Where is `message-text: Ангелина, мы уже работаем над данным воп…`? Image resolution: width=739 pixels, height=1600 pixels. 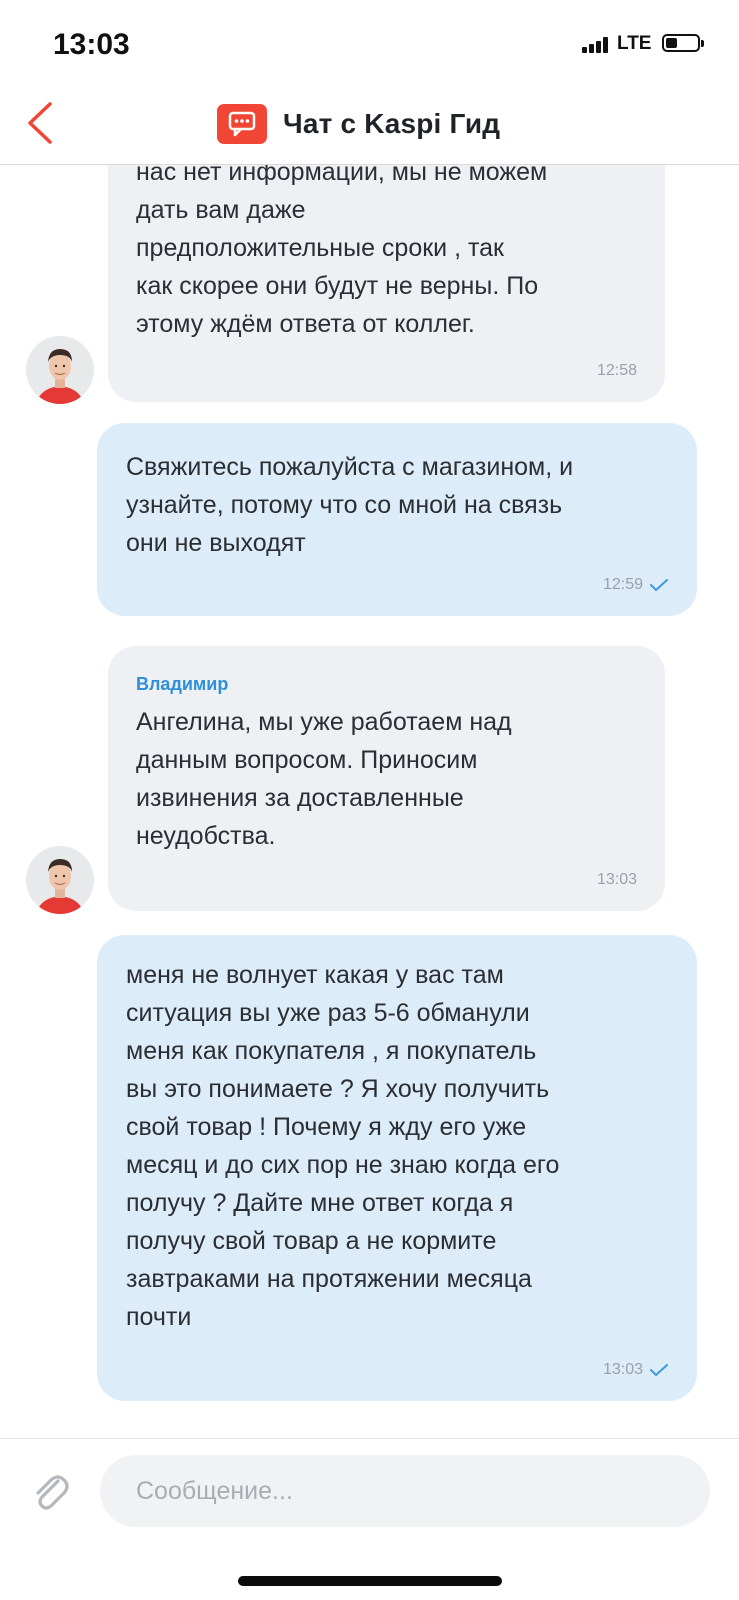 message-text: Ангелина, мы уже работаем над данным воп… is located at coordinates (324, 779).